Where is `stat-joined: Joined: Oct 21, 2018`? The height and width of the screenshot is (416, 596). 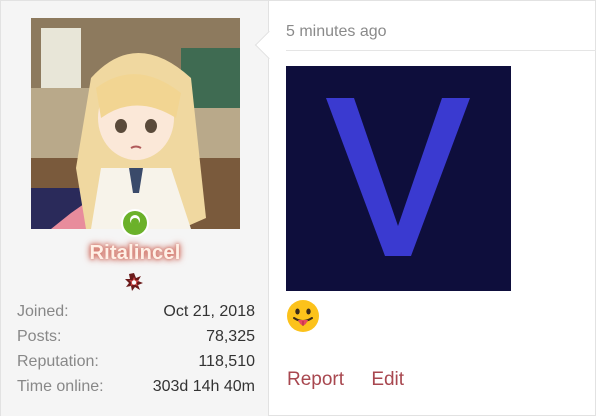 stat-joined: Joined: Oct 21, 2018 is located at coordinates (136, 313).